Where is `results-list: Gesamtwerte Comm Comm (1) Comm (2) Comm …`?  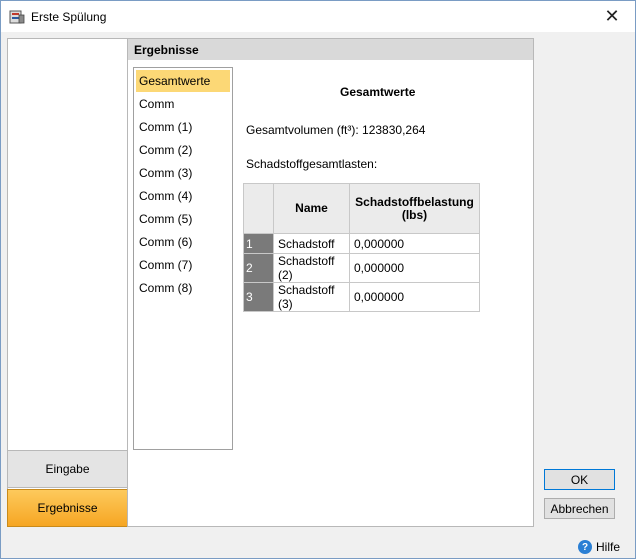 results-list: Gesamtwerte Comm Comm (1) Comm (2) Comm … is located at coordinates (183, 258).